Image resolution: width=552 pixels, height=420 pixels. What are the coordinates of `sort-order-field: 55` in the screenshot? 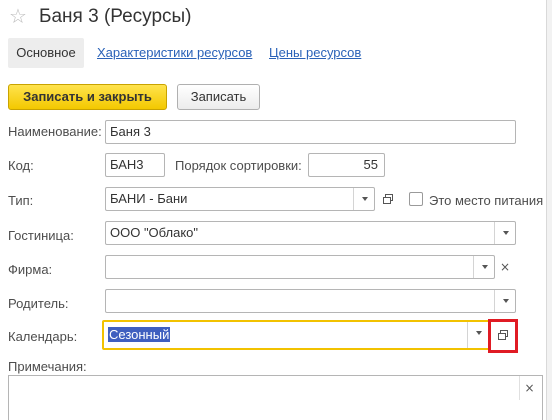 It's located at (346, 165).